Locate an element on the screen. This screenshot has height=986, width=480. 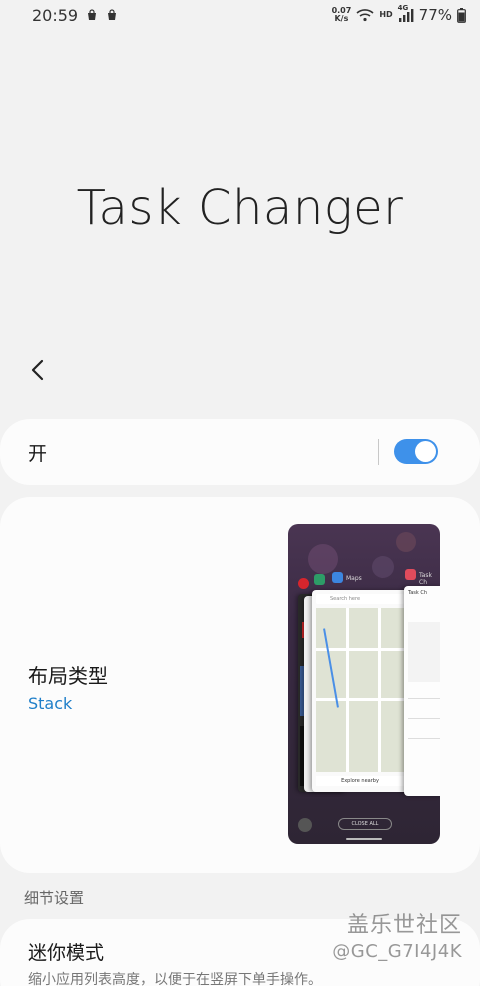
page-title: Task Changer is located at coordinates (240, 208).